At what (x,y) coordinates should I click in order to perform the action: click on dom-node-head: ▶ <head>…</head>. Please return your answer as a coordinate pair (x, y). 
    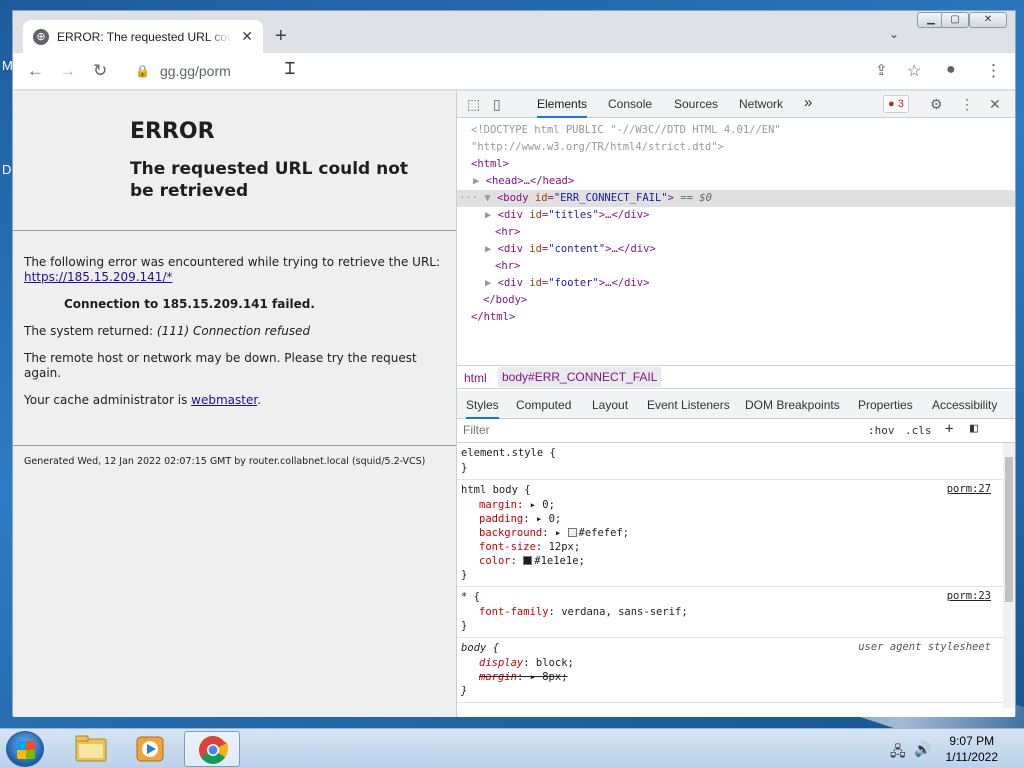
    Looking at the image, I should click on (736, 181).